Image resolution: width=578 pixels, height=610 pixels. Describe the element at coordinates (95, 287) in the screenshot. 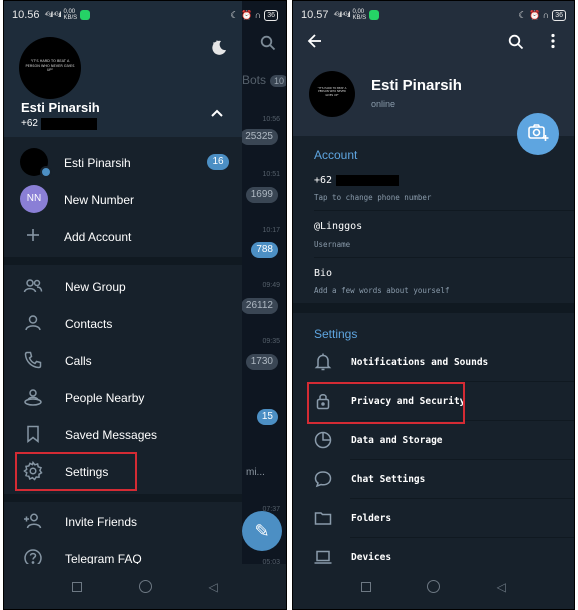

I see `menu-label: New Group` at that location.